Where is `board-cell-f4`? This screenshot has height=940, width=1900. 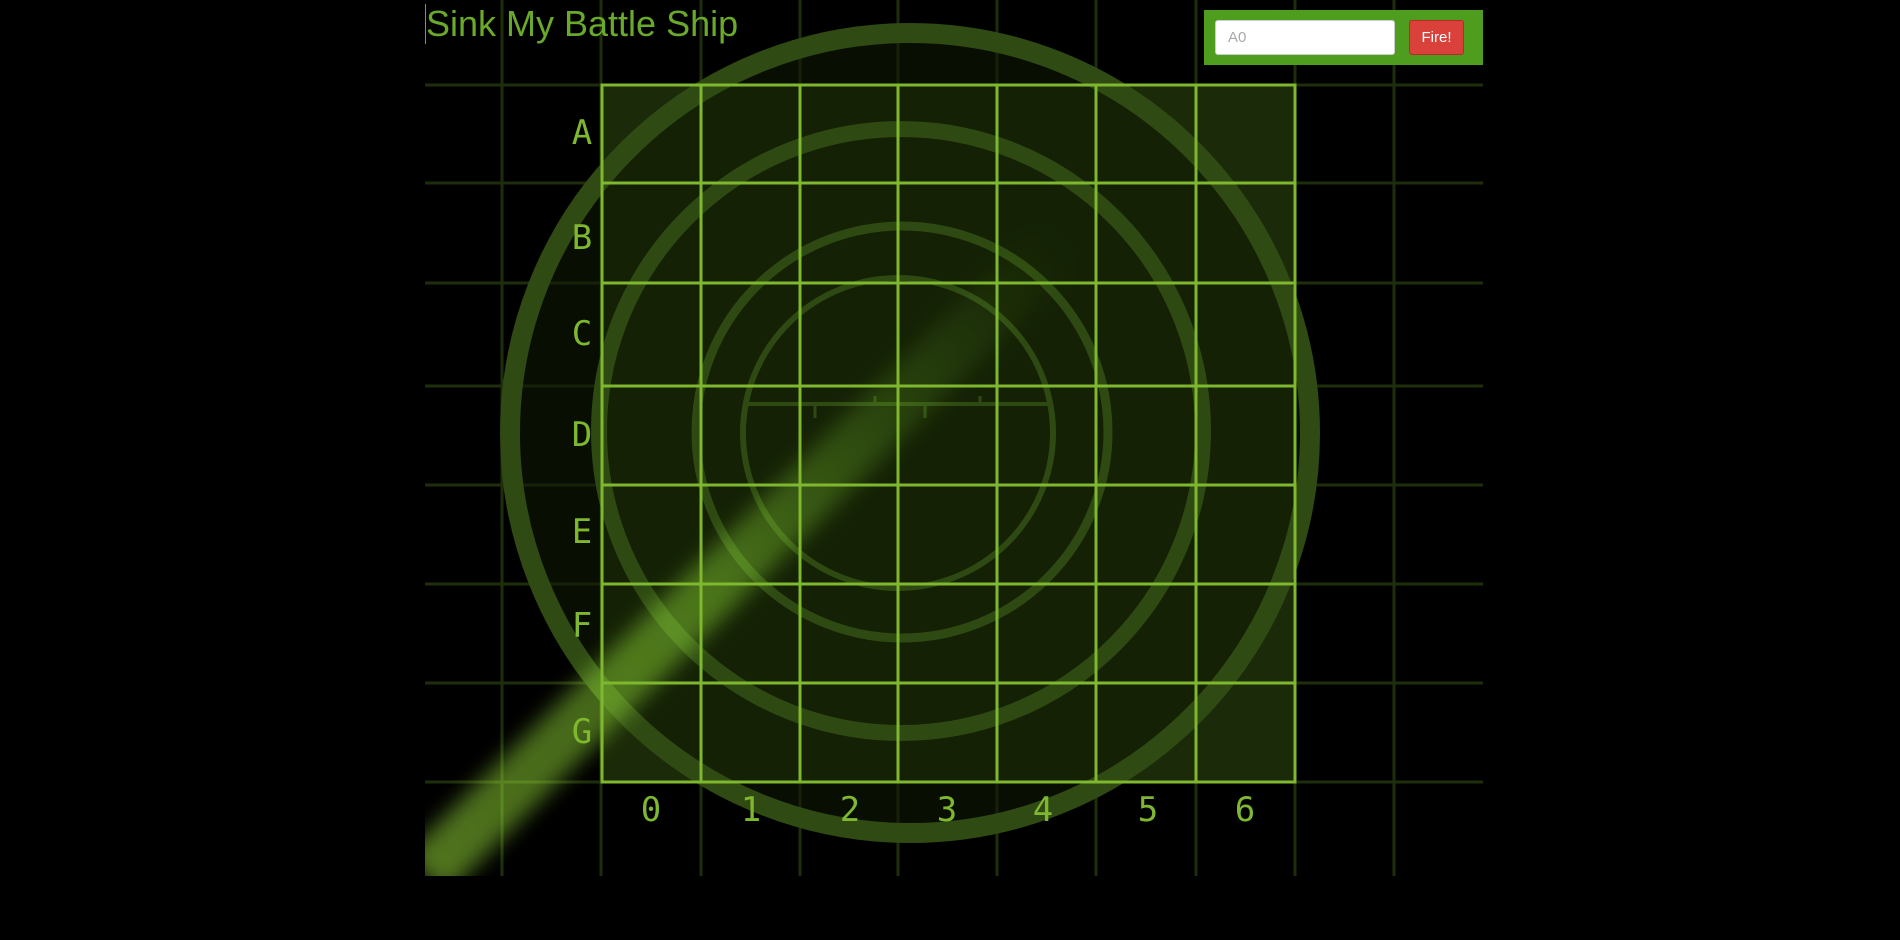
board-cell-f4 is located at coordinates (1046, 633).